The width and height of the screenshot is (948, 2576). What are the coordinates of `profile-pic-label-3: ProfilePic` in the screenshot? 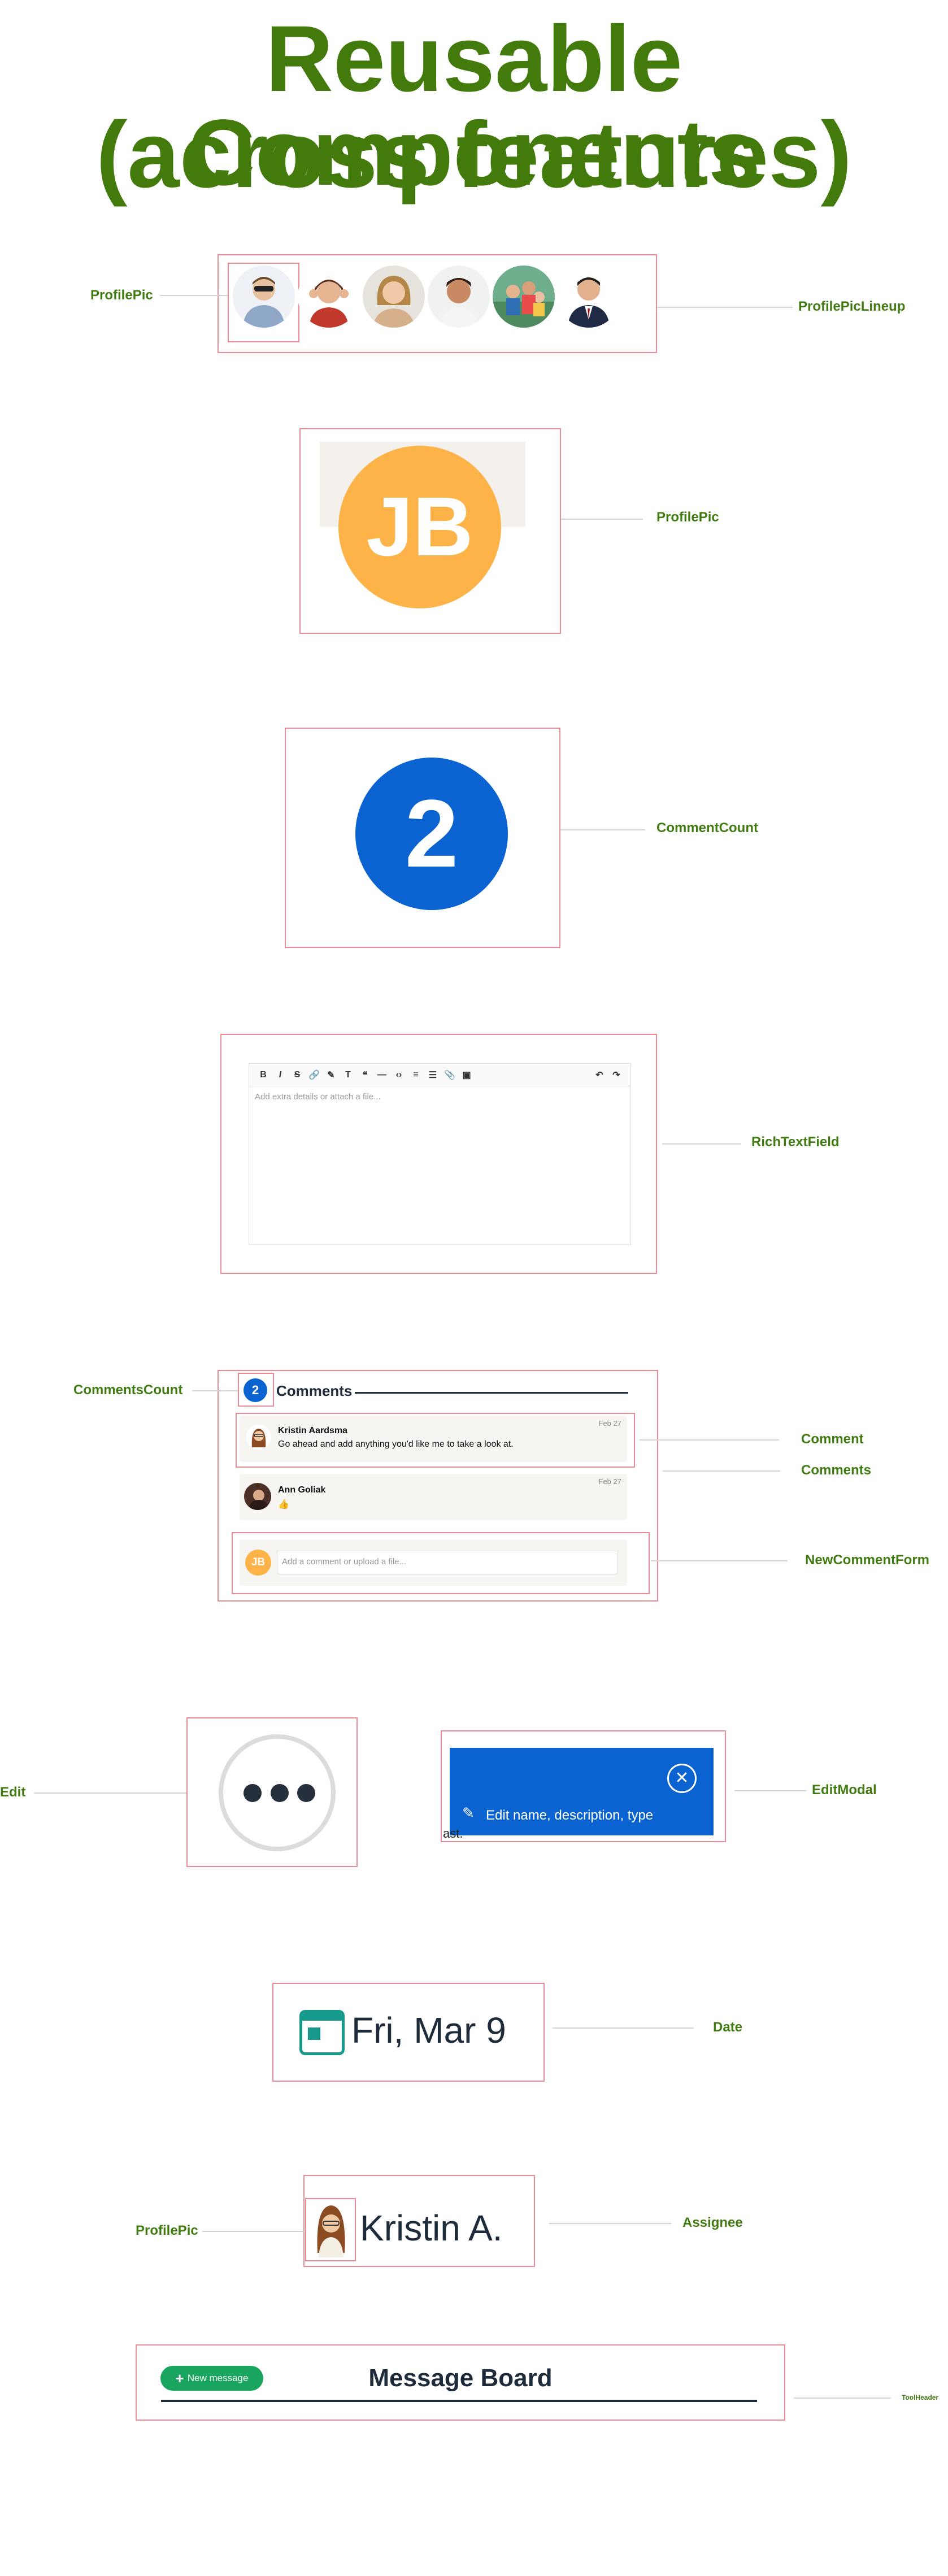 It's located at (167, 2230).